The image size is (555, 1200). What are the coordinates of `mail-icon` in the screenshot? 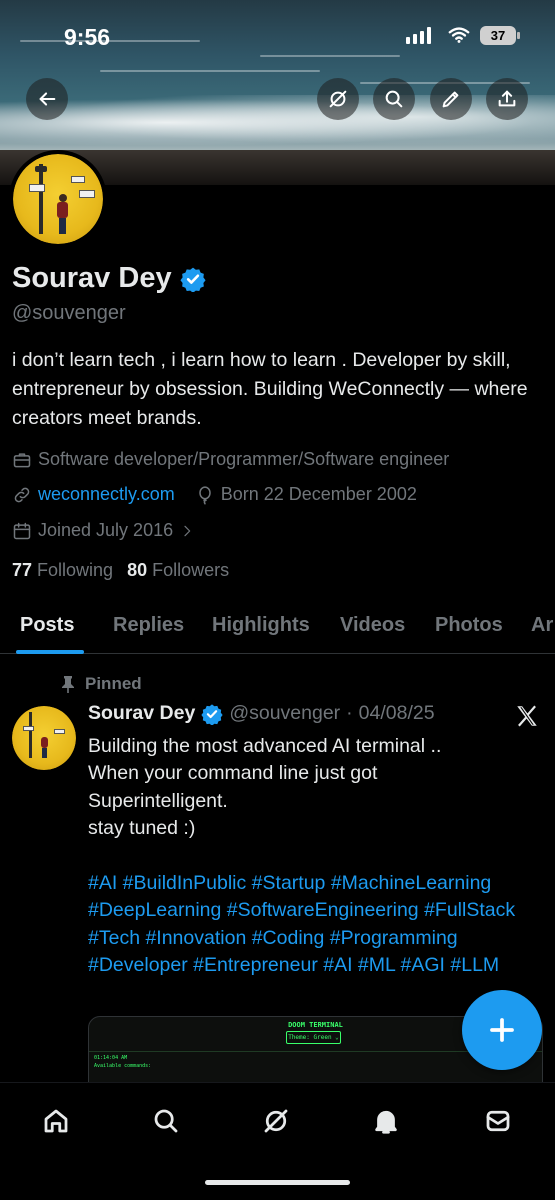 It's located at (498, 1121).